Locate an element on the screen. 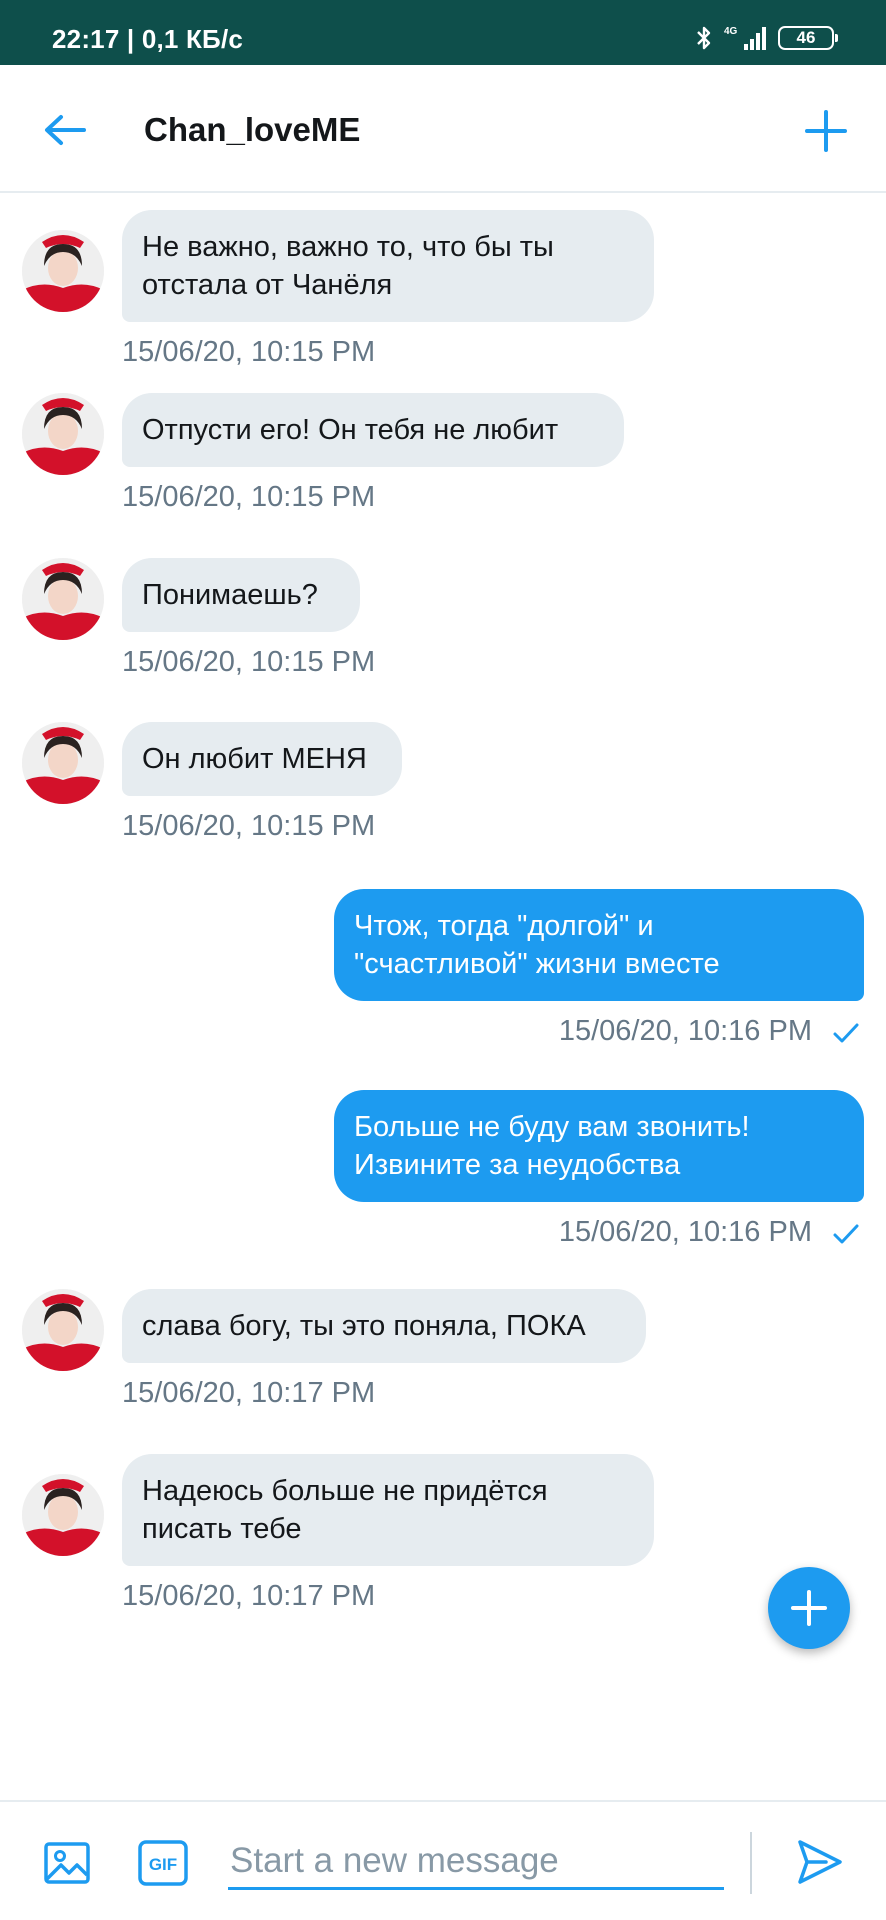  back-button is located at coordinates (65, 130).